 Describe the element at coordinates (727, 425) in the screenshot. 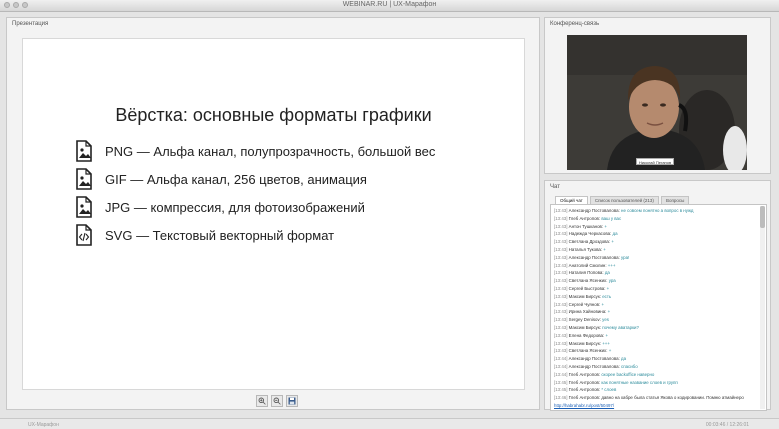

I see `status-time: 00:03:46 / 12:26:01` at that location.